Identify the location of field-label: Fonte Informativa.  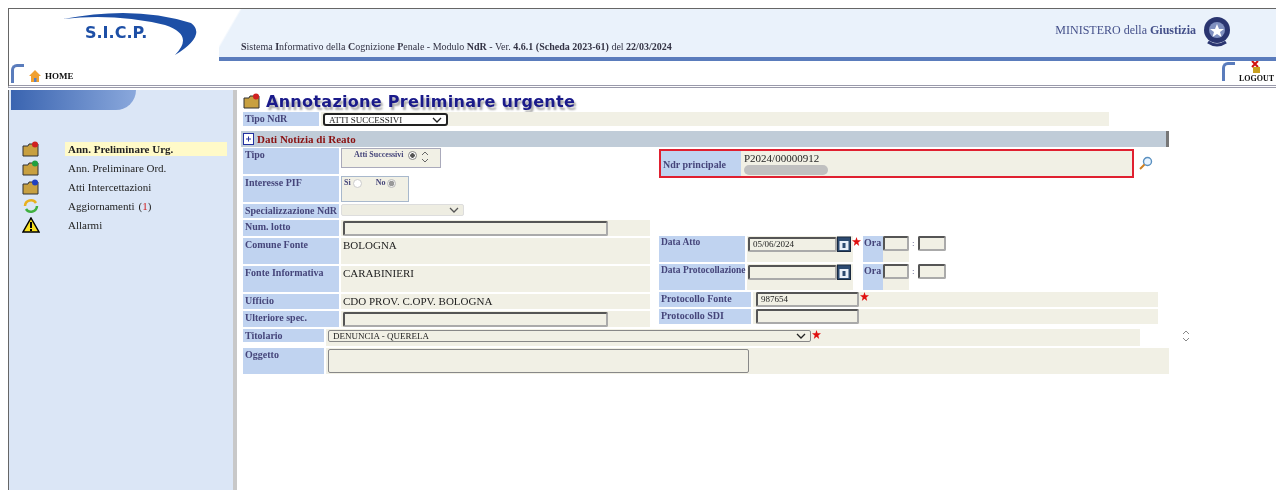
(291, 279).